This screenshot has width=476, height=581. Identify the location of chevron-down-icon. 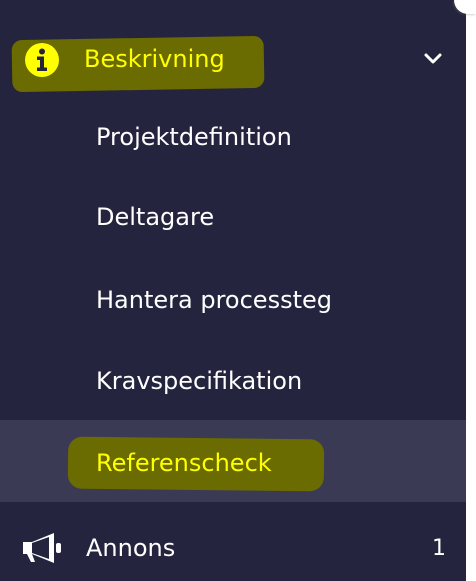
(433, 59).